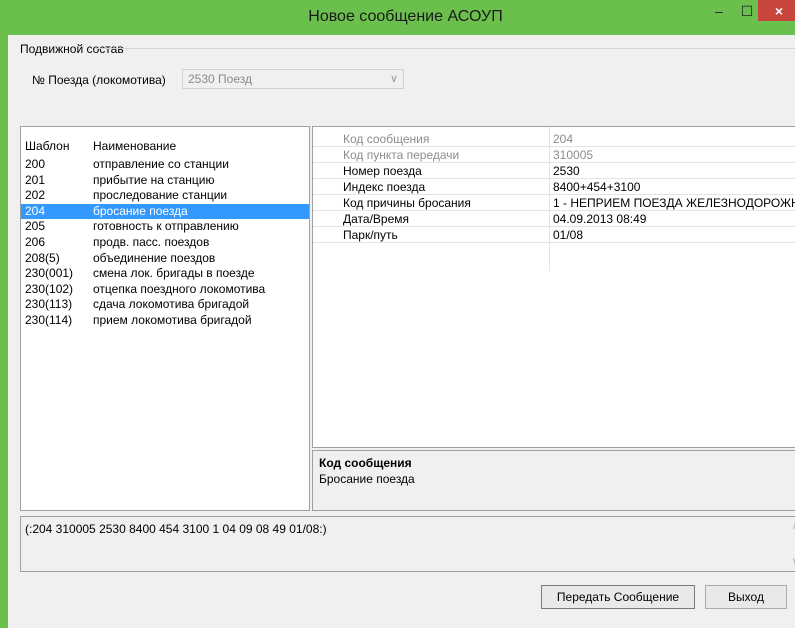  Describe the element at coordinates (747, 11) in the screenshot. I see `maximize-icon: ☐` at that location.